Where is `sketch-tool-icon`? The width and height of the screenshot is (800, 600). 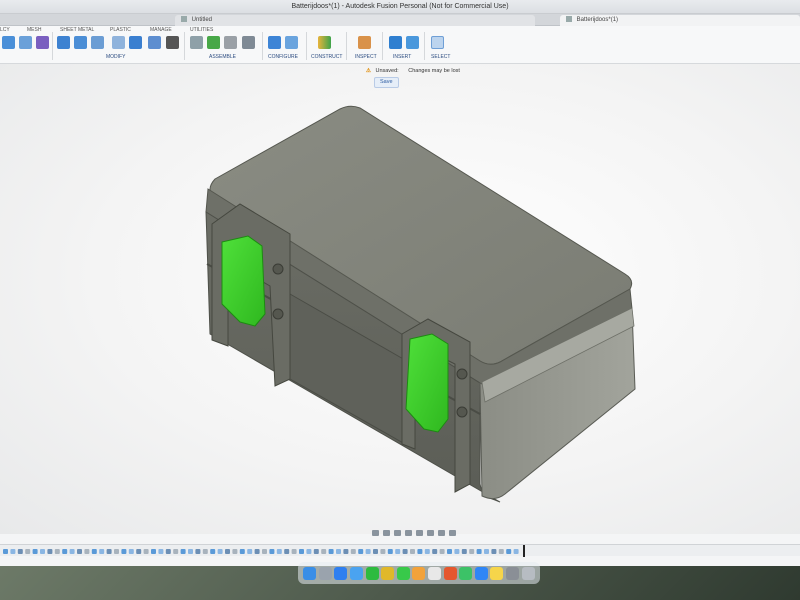
sketch-tool-icon is located at coordinates (25, 42).